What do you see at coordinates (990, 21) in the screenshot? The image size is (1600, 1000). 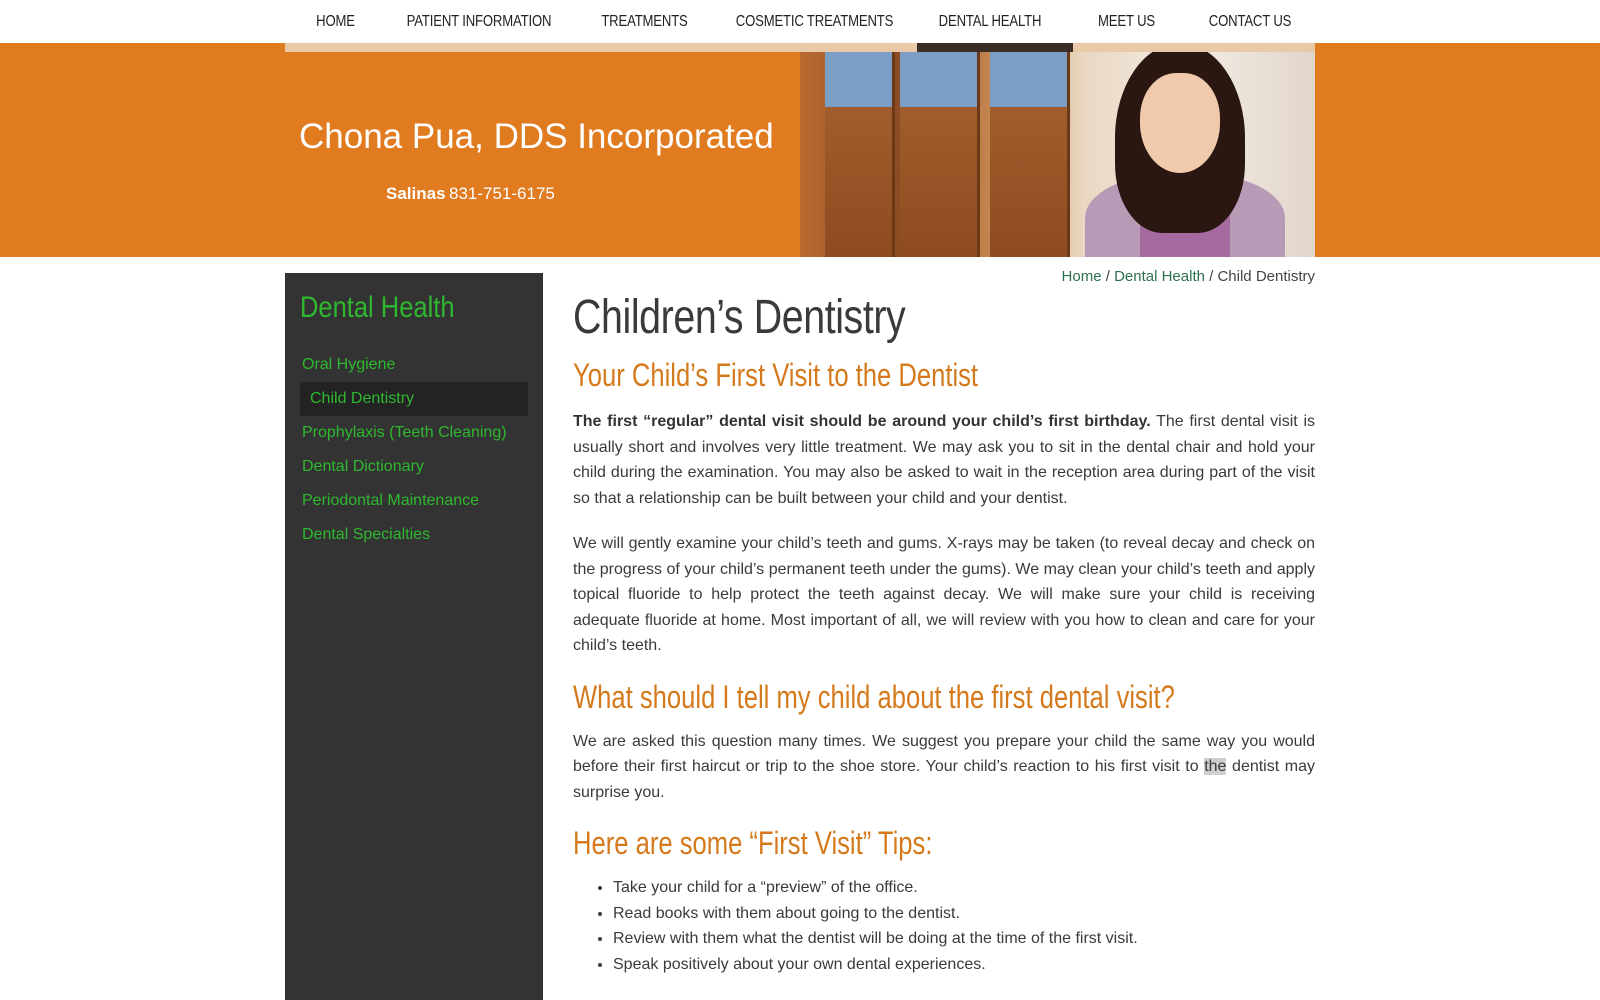 I see `nav-dental-health: DENTAL HEALTH` at bounding box center [990, 21].